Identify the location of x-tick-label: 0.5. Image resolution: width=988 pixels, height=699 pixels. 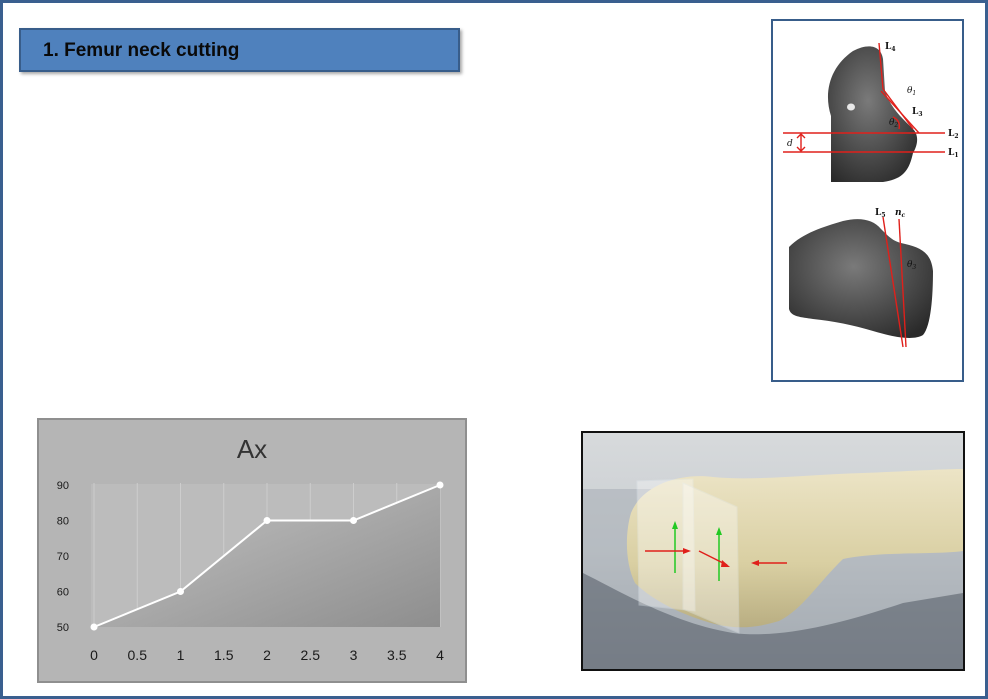
(138, 655).